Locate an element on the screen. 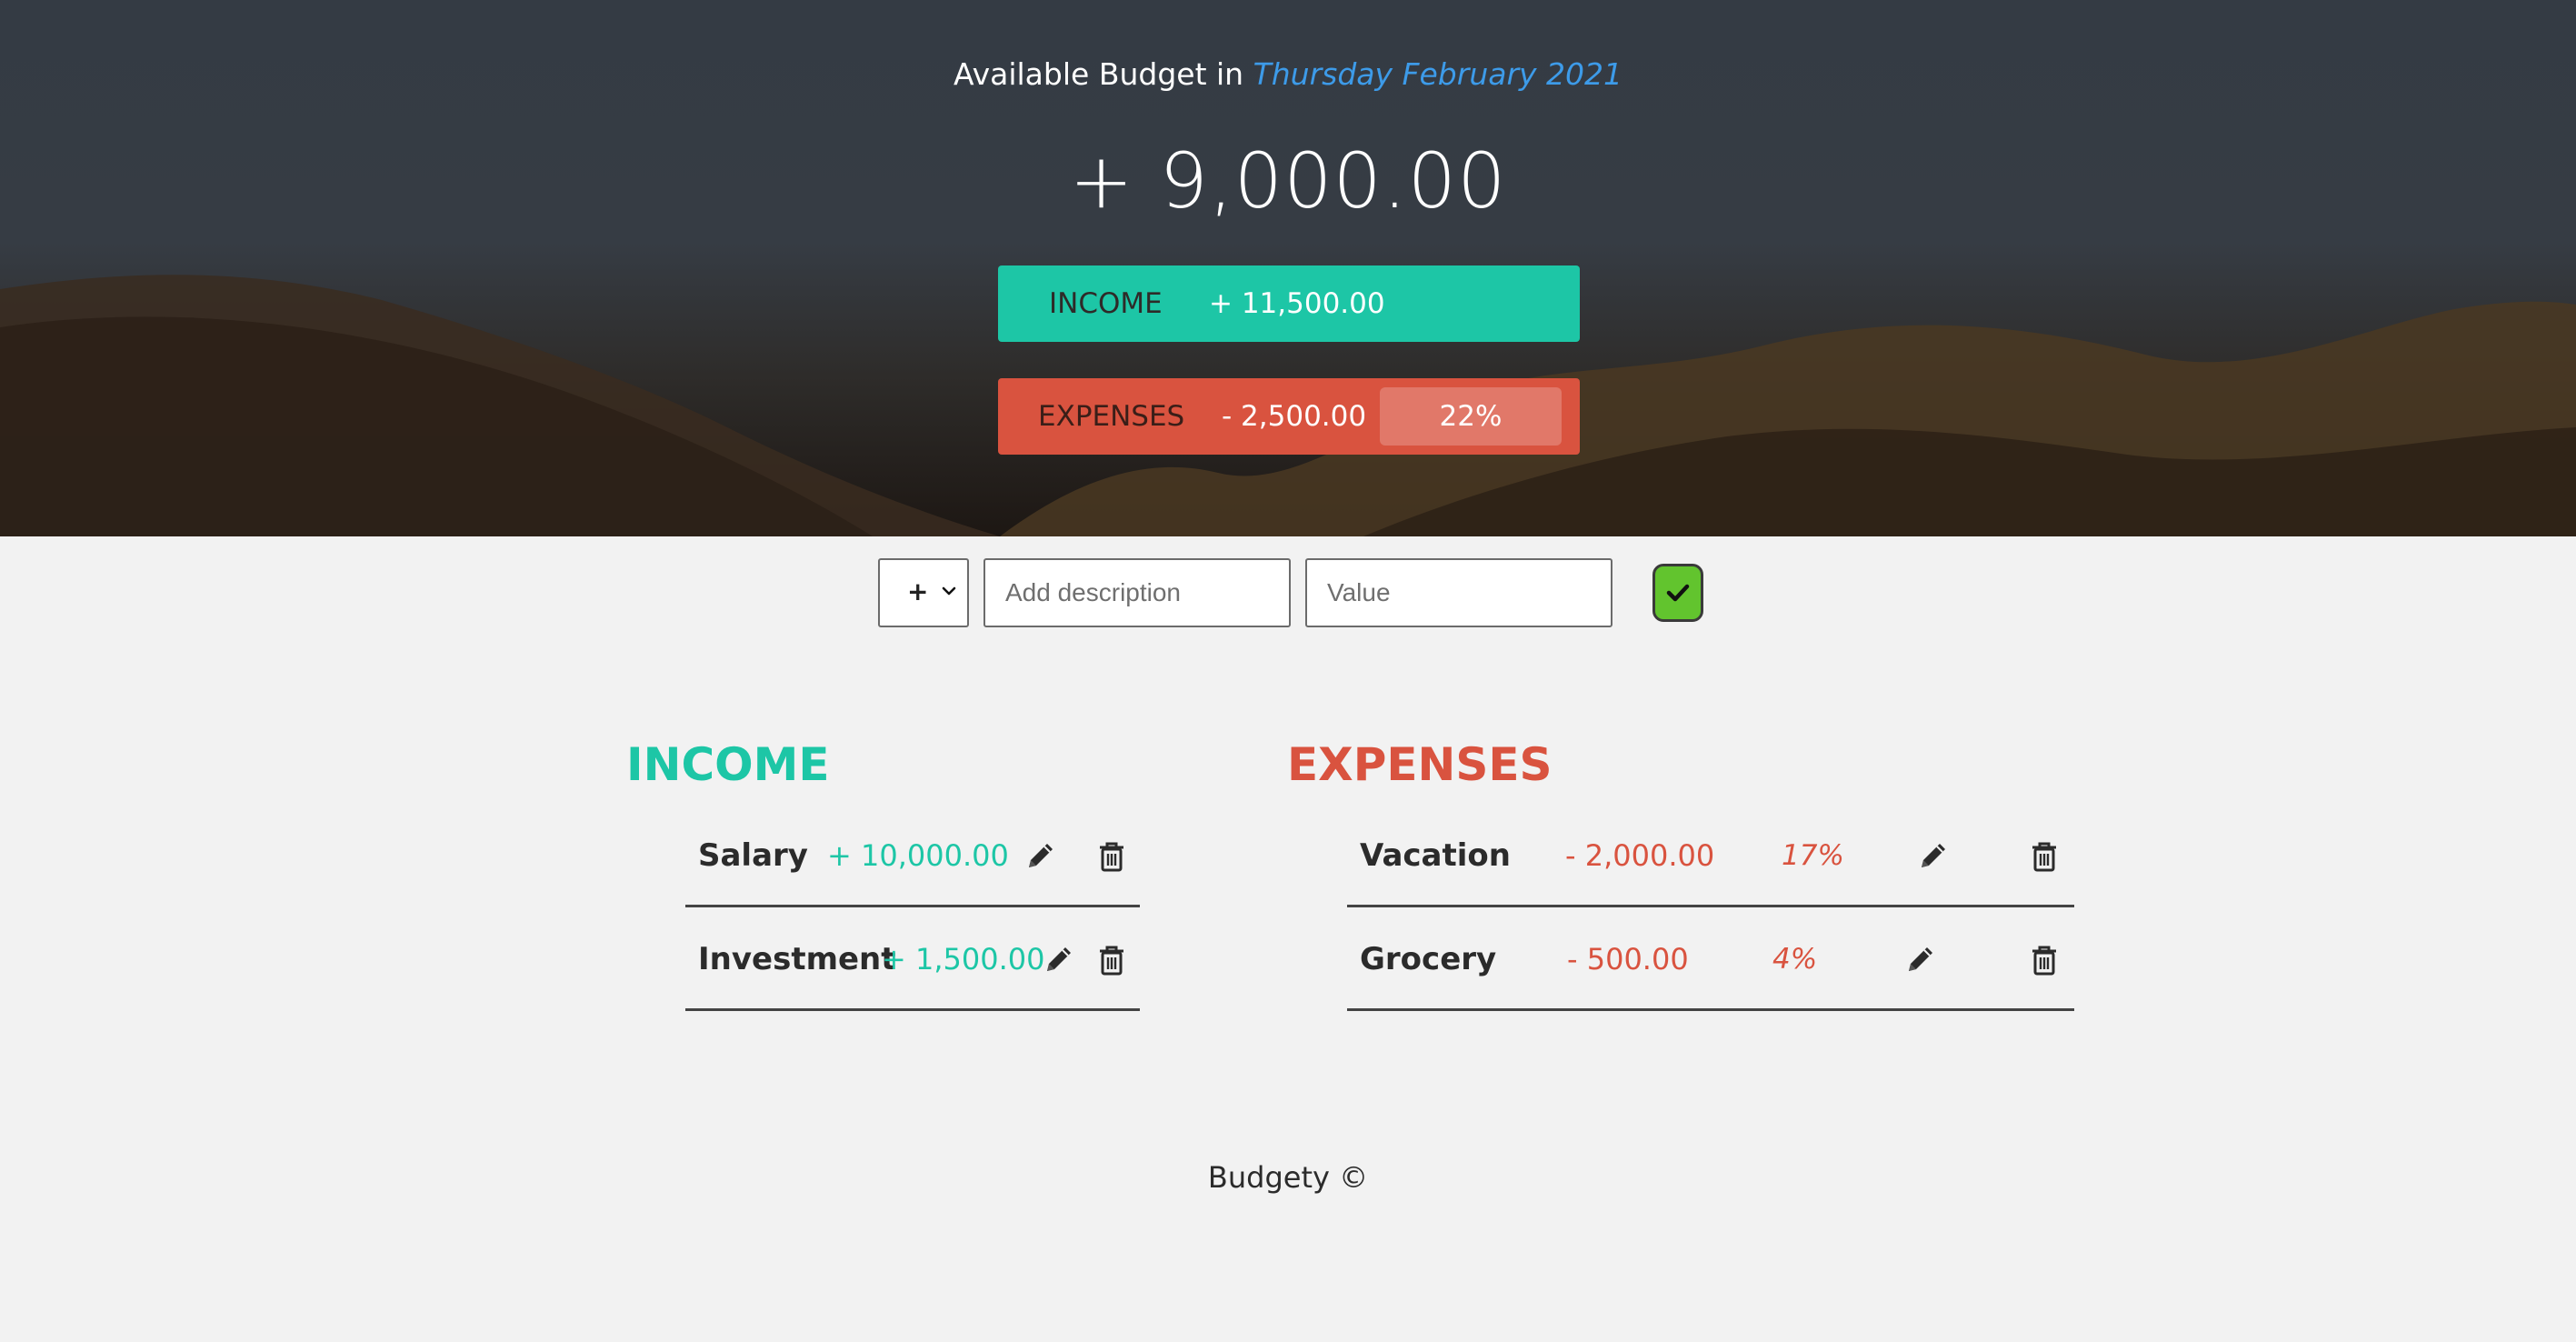 This screenshot has height=1342, width=2576. expense-item-value: - 500.00 is located at coordinates (1628, 959).